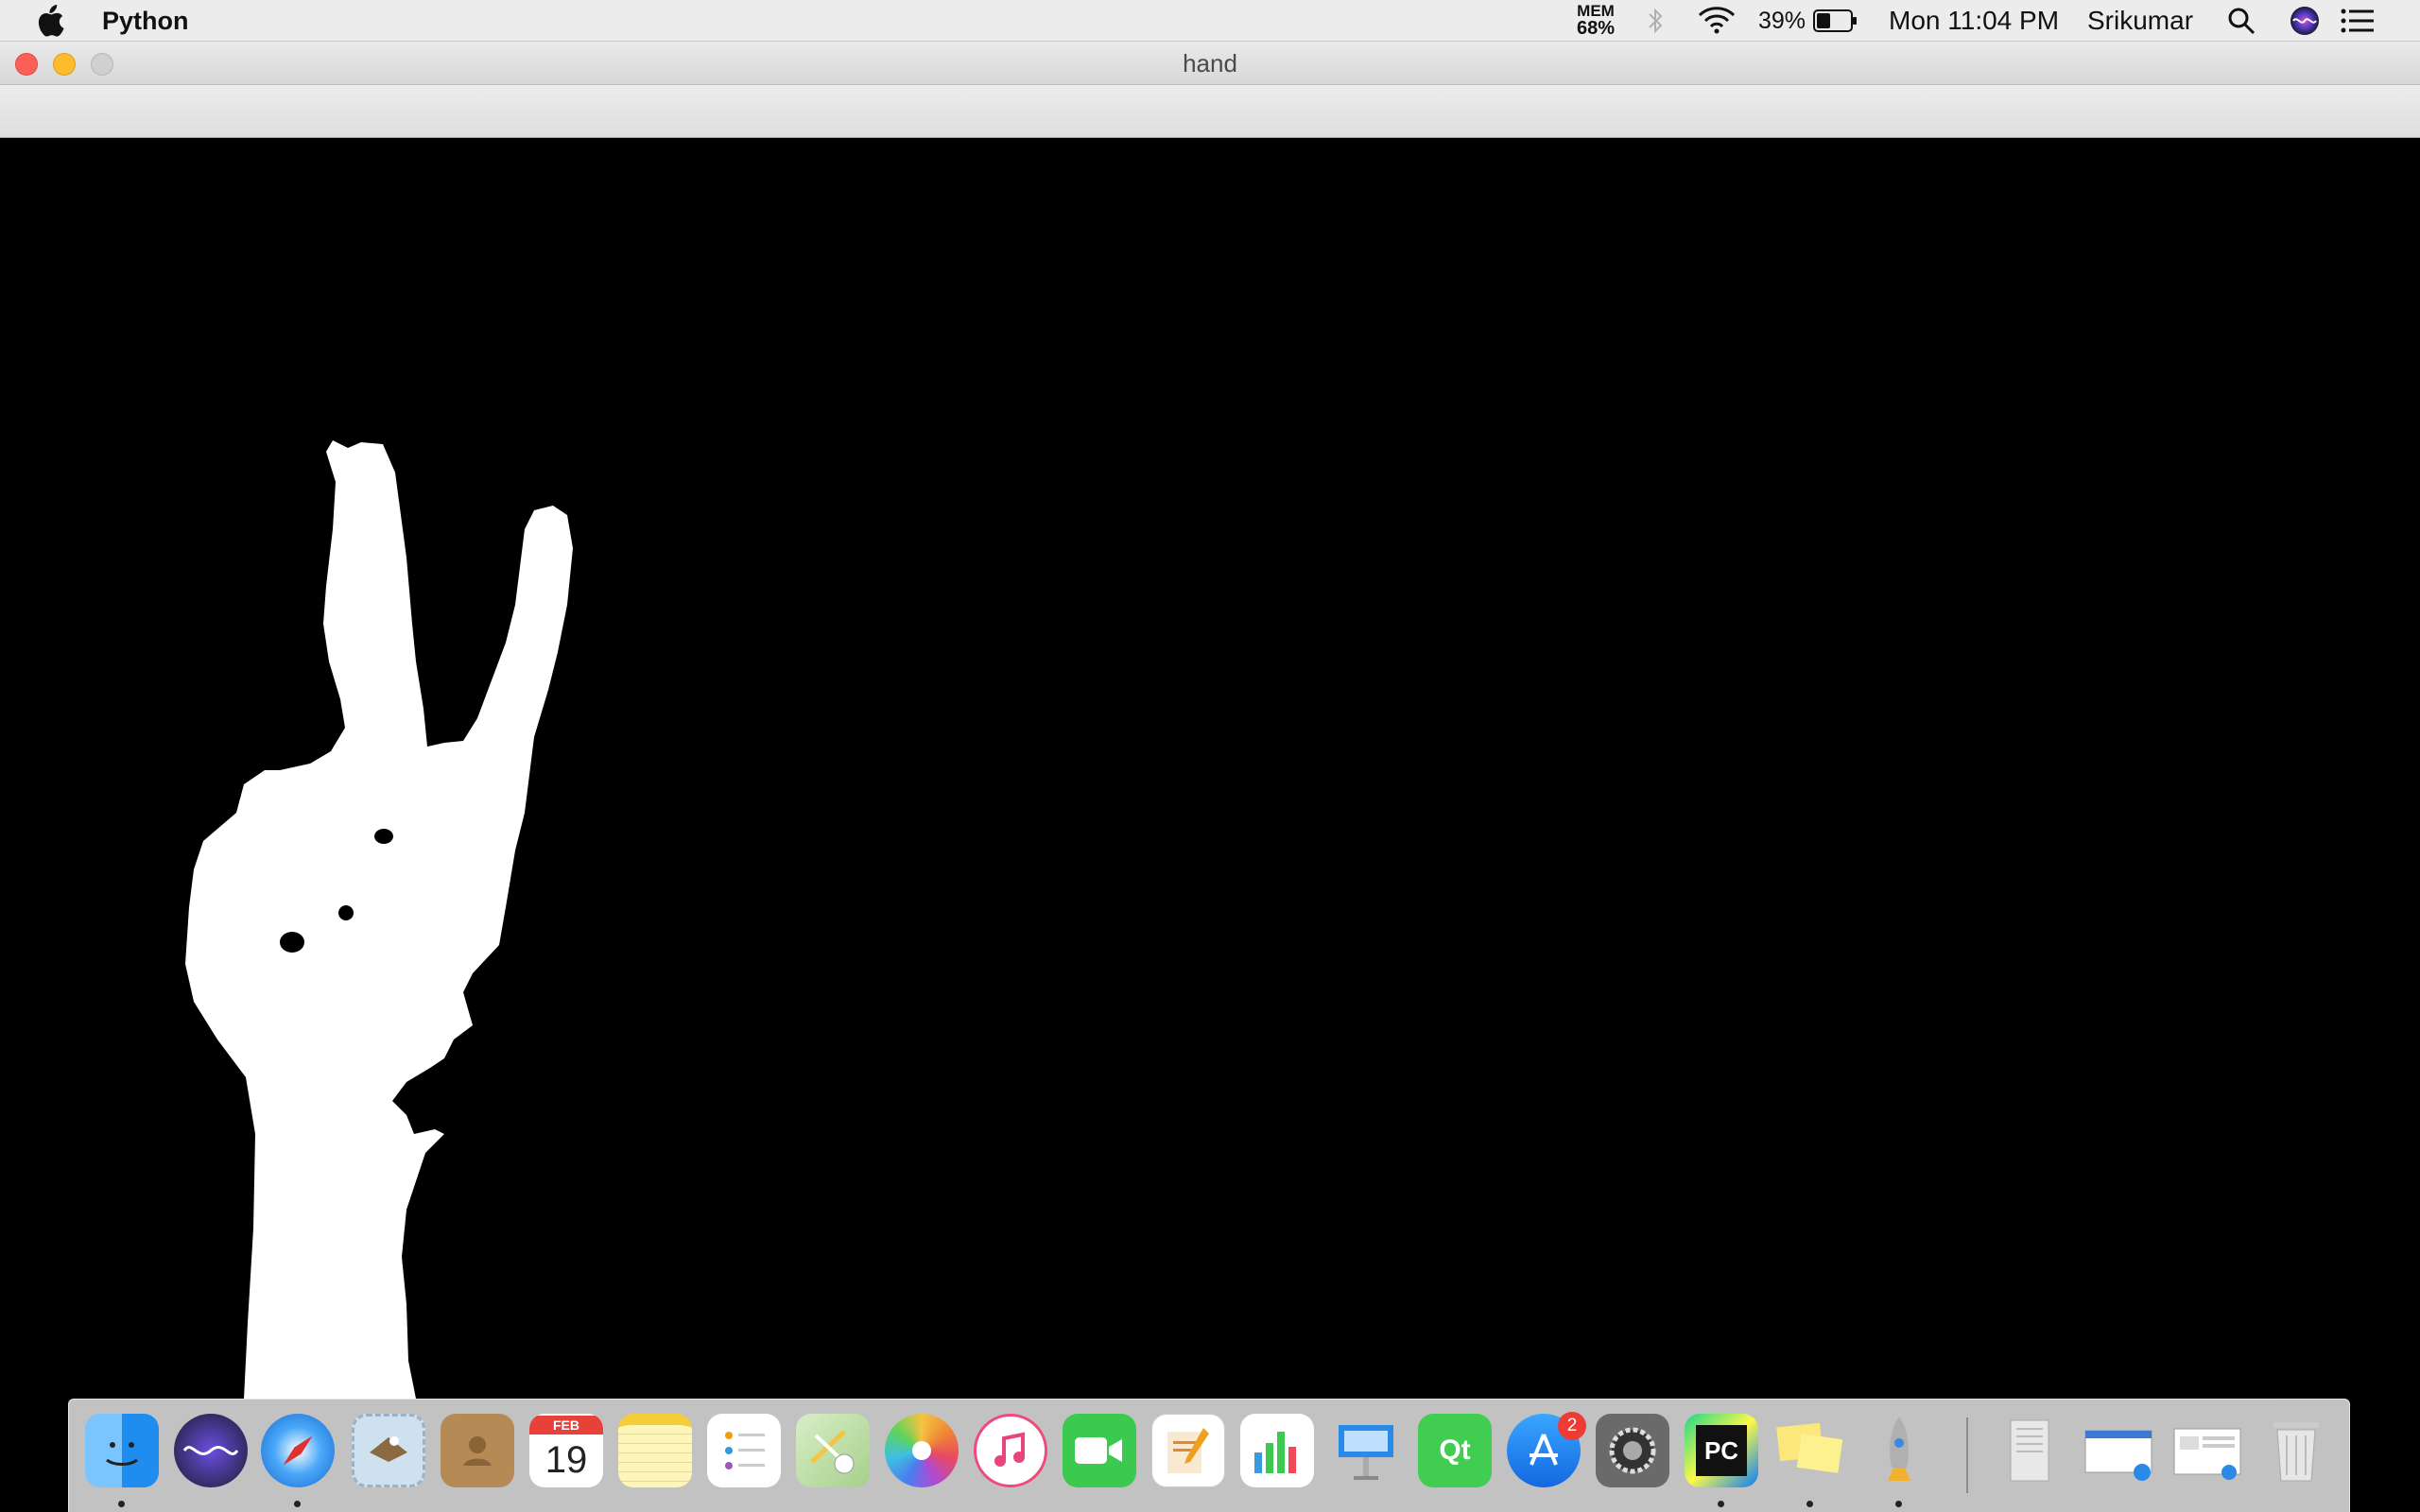 The width and height of the screenshot is (2420, 1512). I want to click on calendar-month: FEB, so click(566, 1425).